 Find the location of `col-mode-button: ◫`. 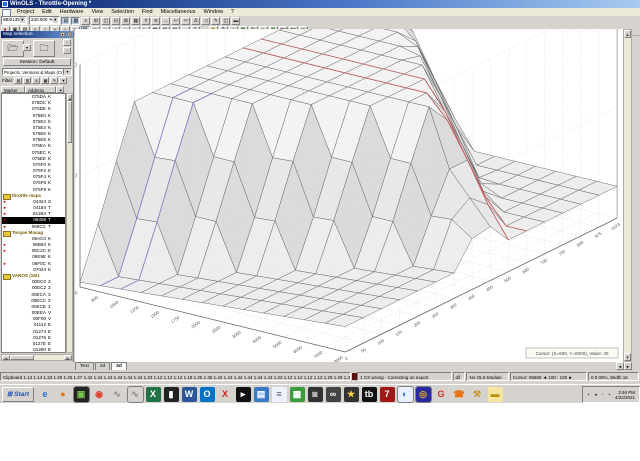

col-mode-button: ◫ is located at coordinates (106, 20).